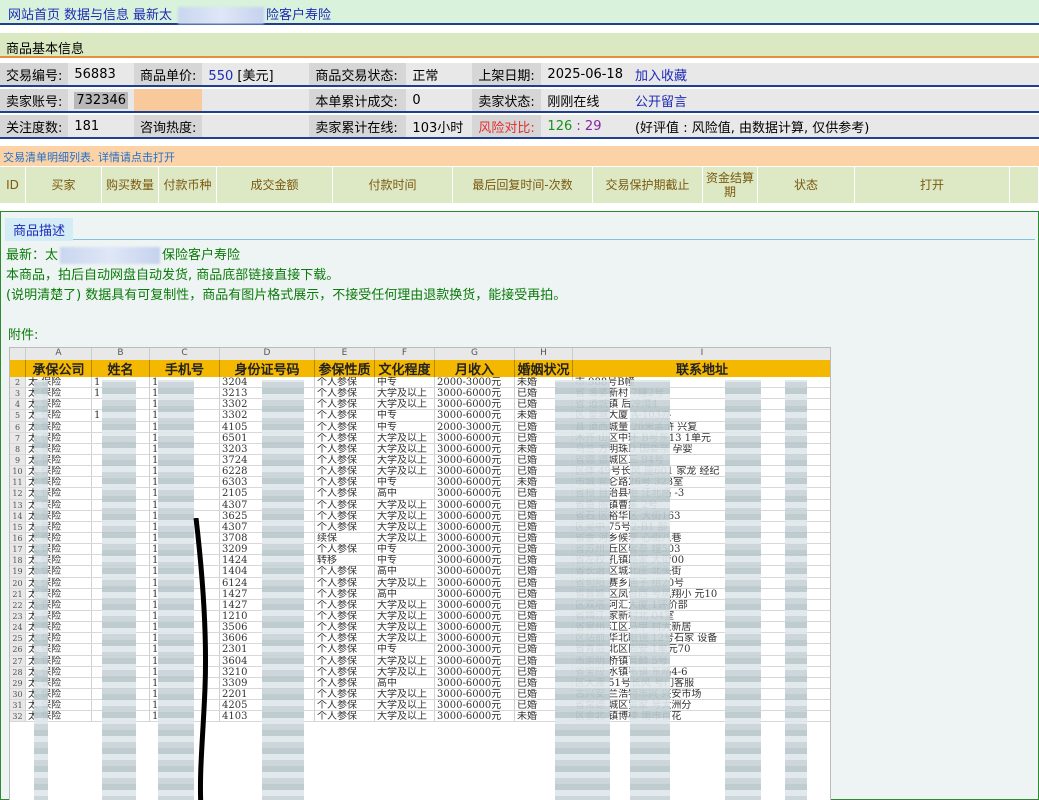 This screenshot has width=1039, height=800. I want to click on sheet-header-cell: 婚姻状况, so click(544, 368).